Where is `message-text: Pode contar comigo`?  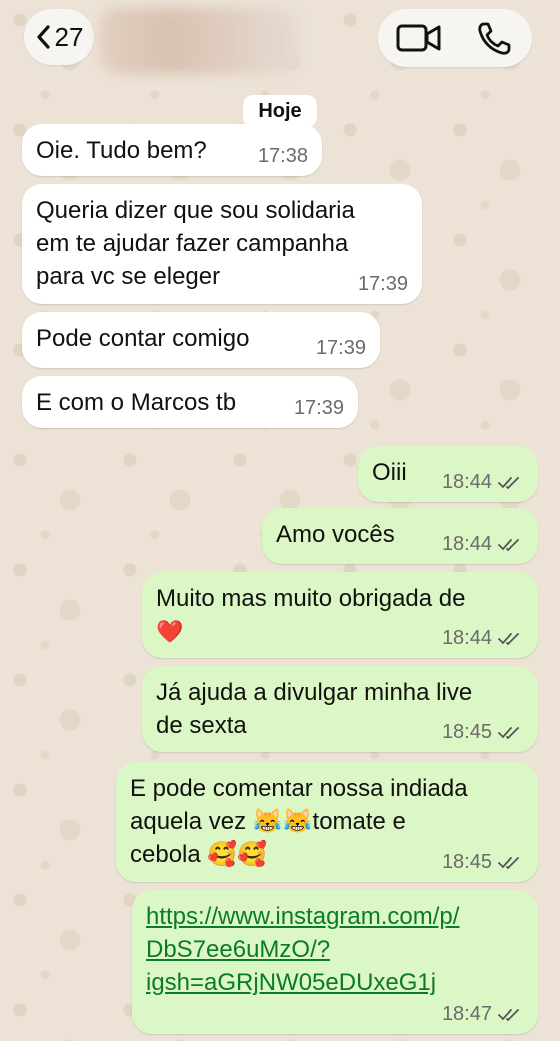 message-text: Pode contar comigo is located at coordinates (143, 338).